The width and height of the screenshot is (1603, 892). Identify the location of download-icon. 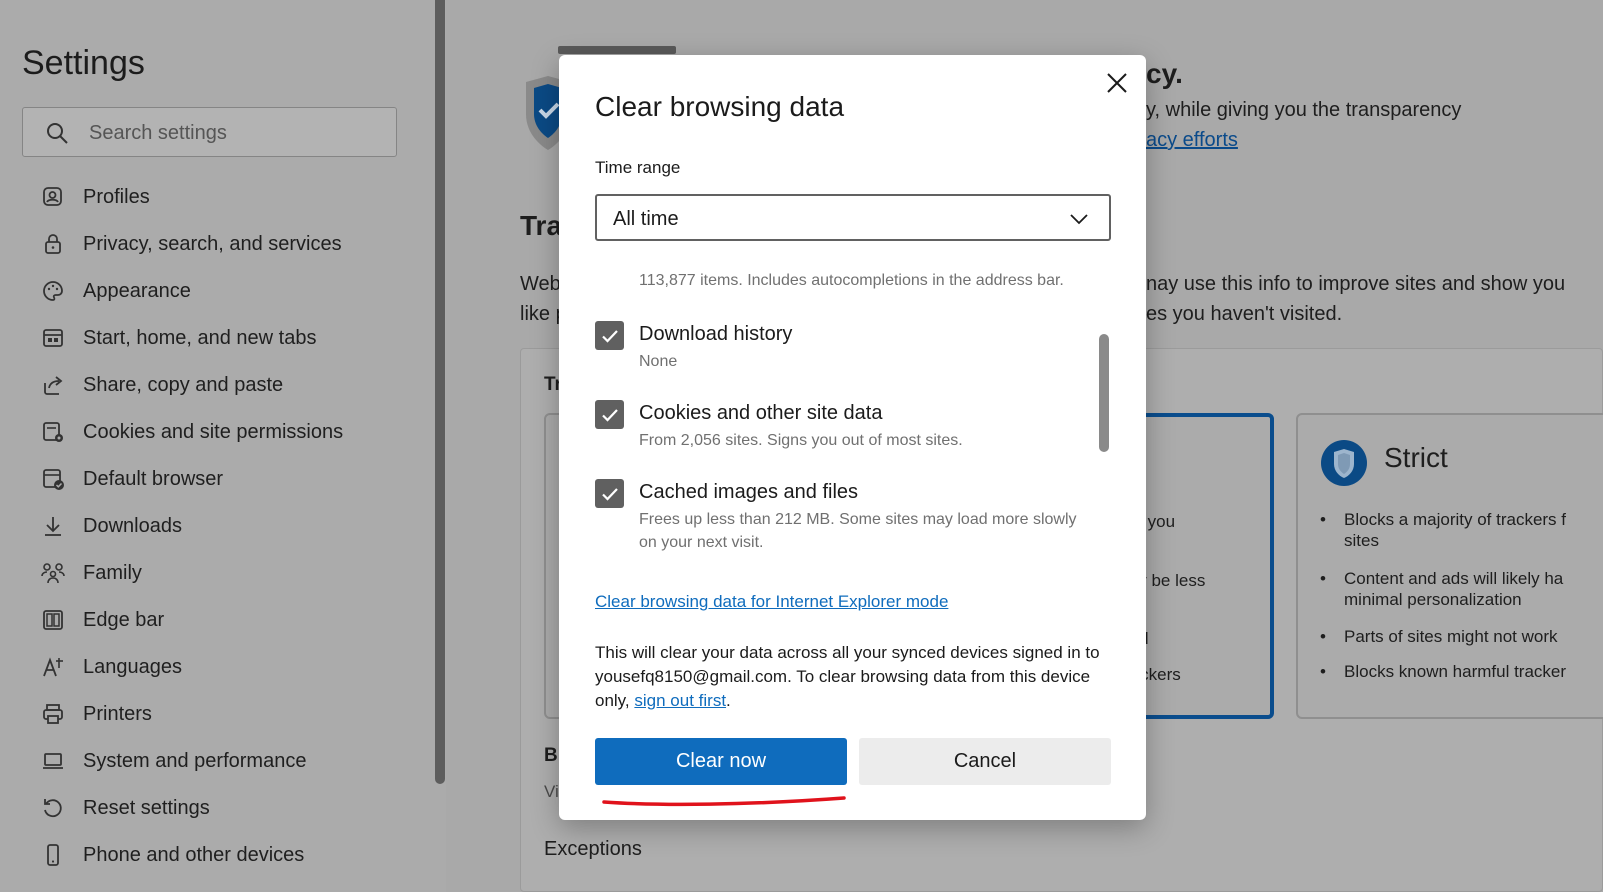
(53, 526).